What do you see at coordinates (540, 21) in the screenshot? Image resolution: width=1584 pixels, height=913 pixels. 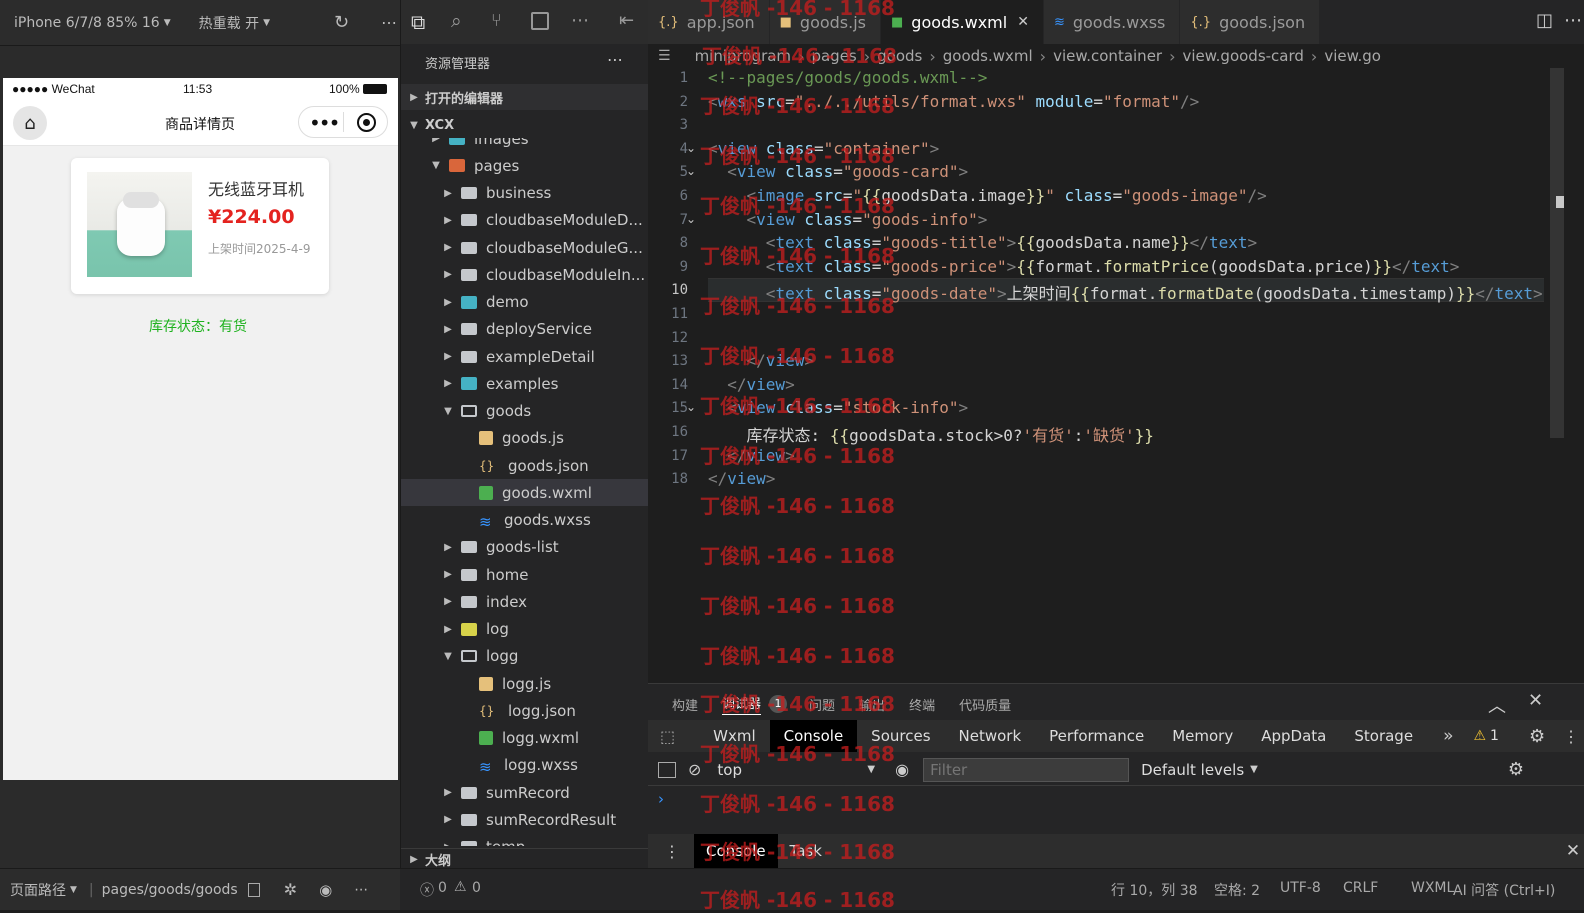 I see `extensions-icon` at bounding box center [540, 21].